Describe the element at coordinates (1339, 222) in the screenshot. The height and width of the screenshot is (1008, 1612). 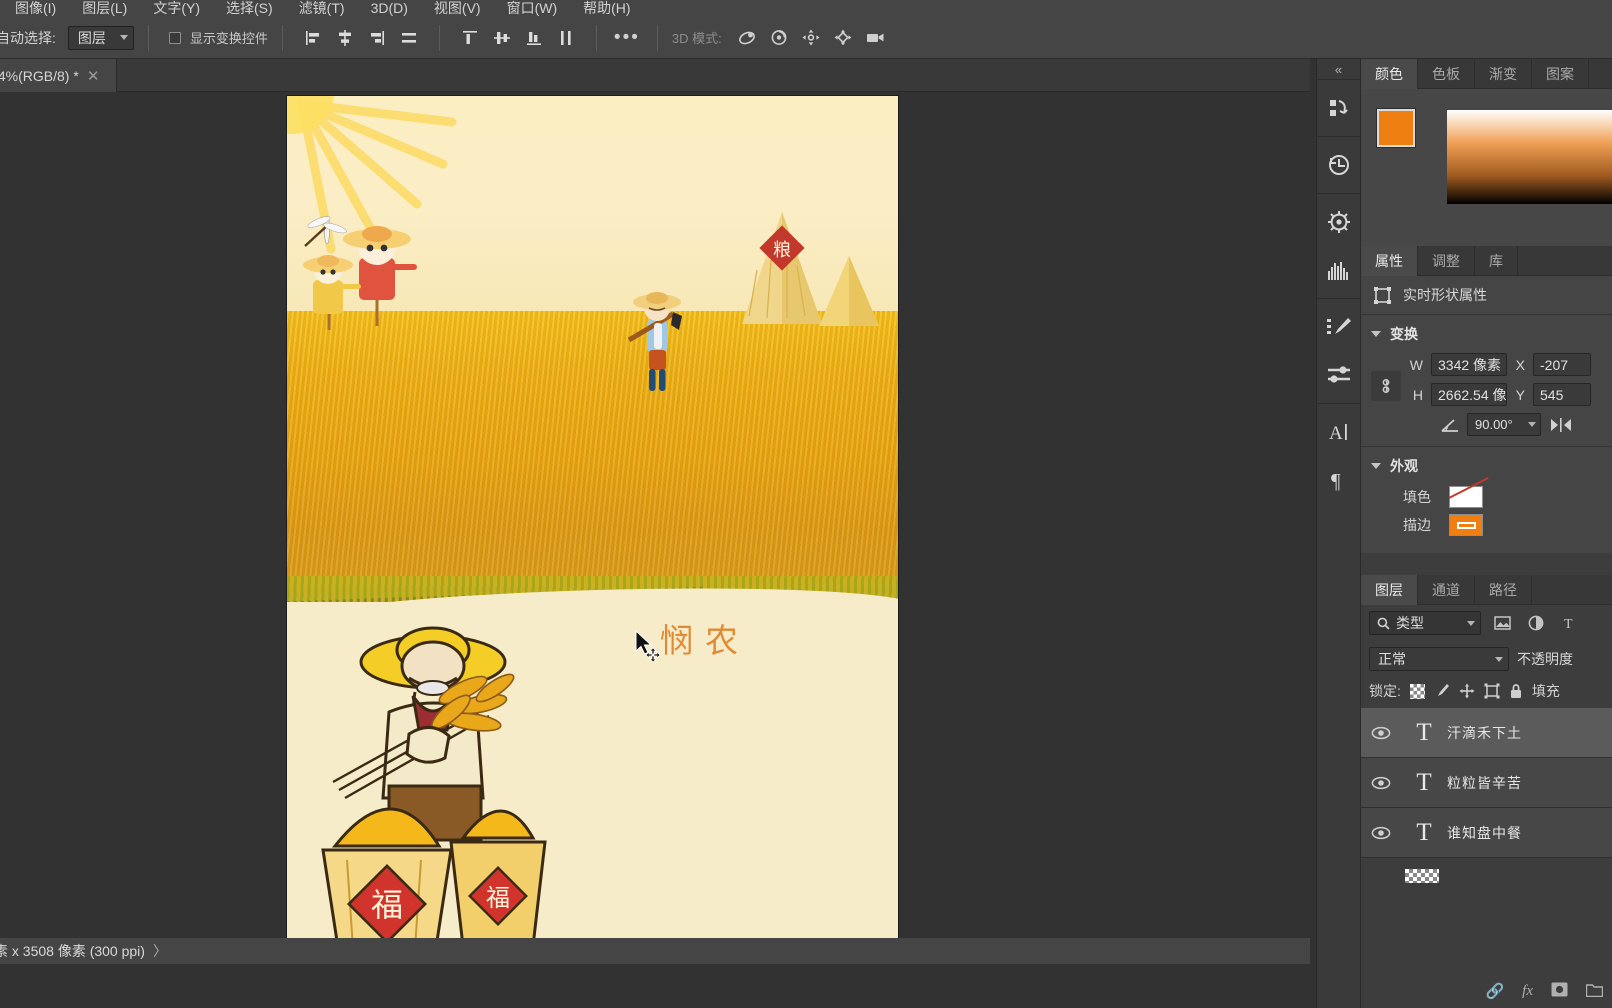
I see `3d-compass-icon` at that location.